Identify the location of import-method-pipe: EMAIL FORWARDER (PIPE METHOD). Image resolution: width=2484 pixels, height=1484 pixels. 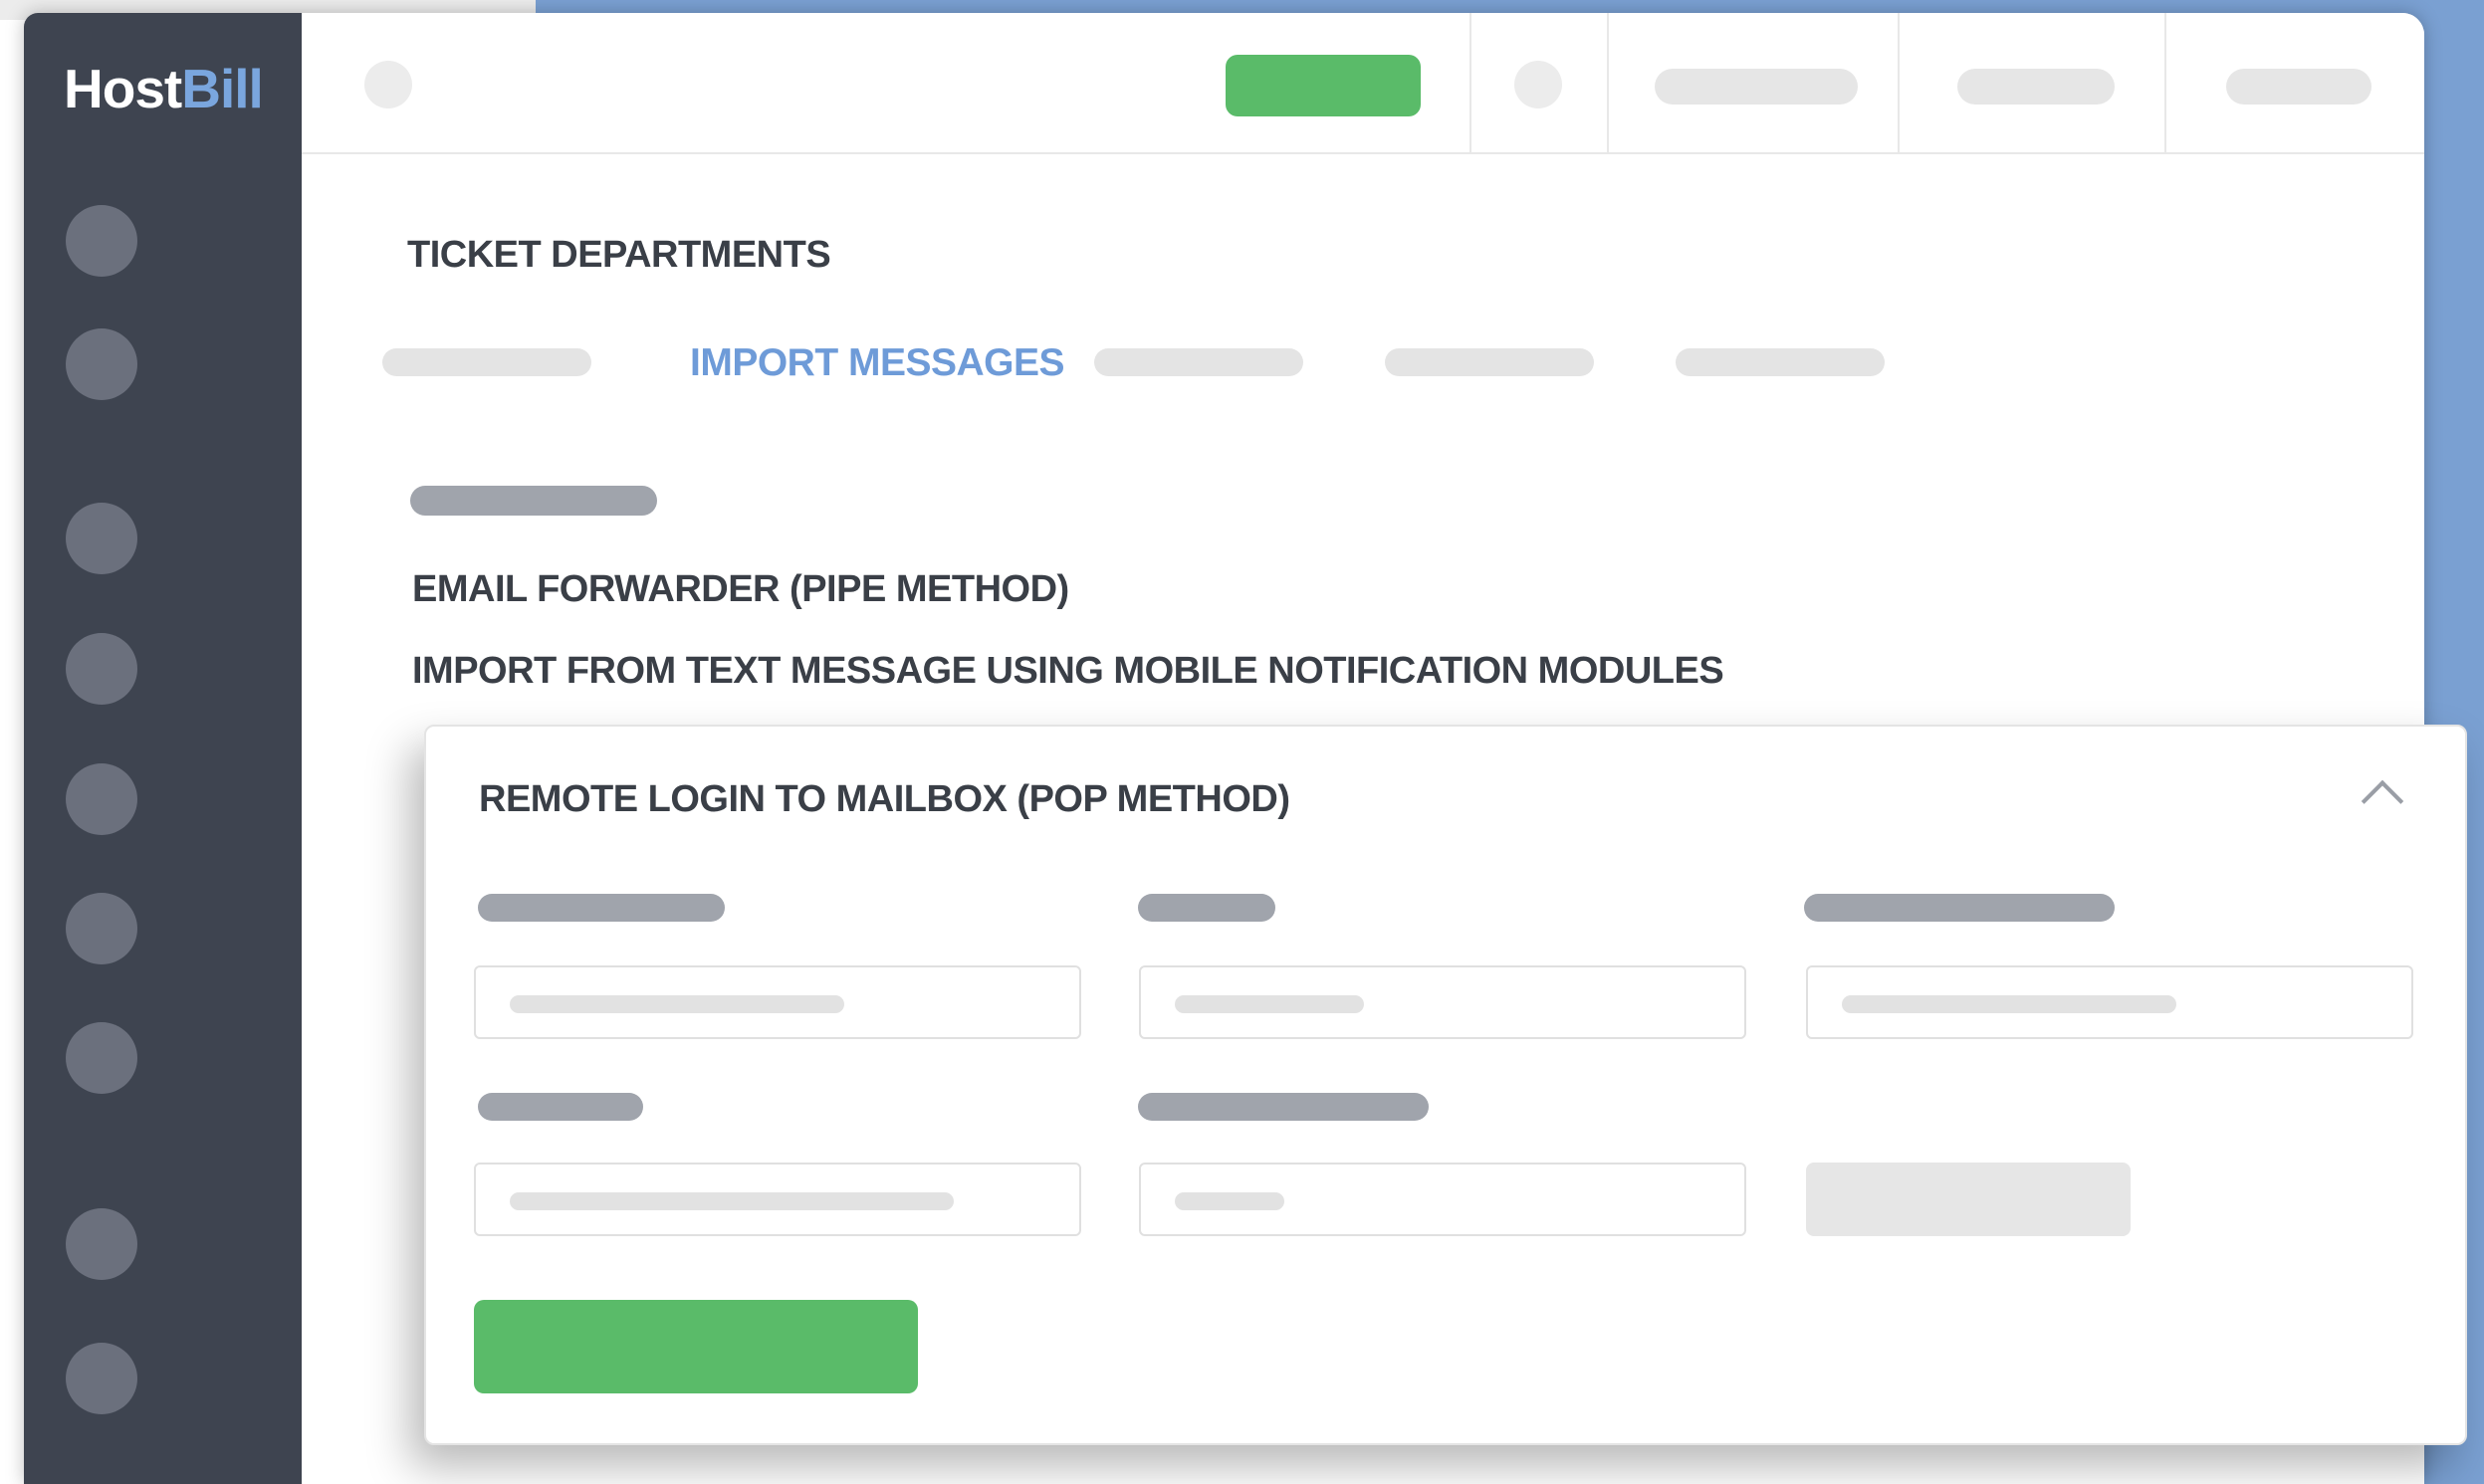
(740, 590).